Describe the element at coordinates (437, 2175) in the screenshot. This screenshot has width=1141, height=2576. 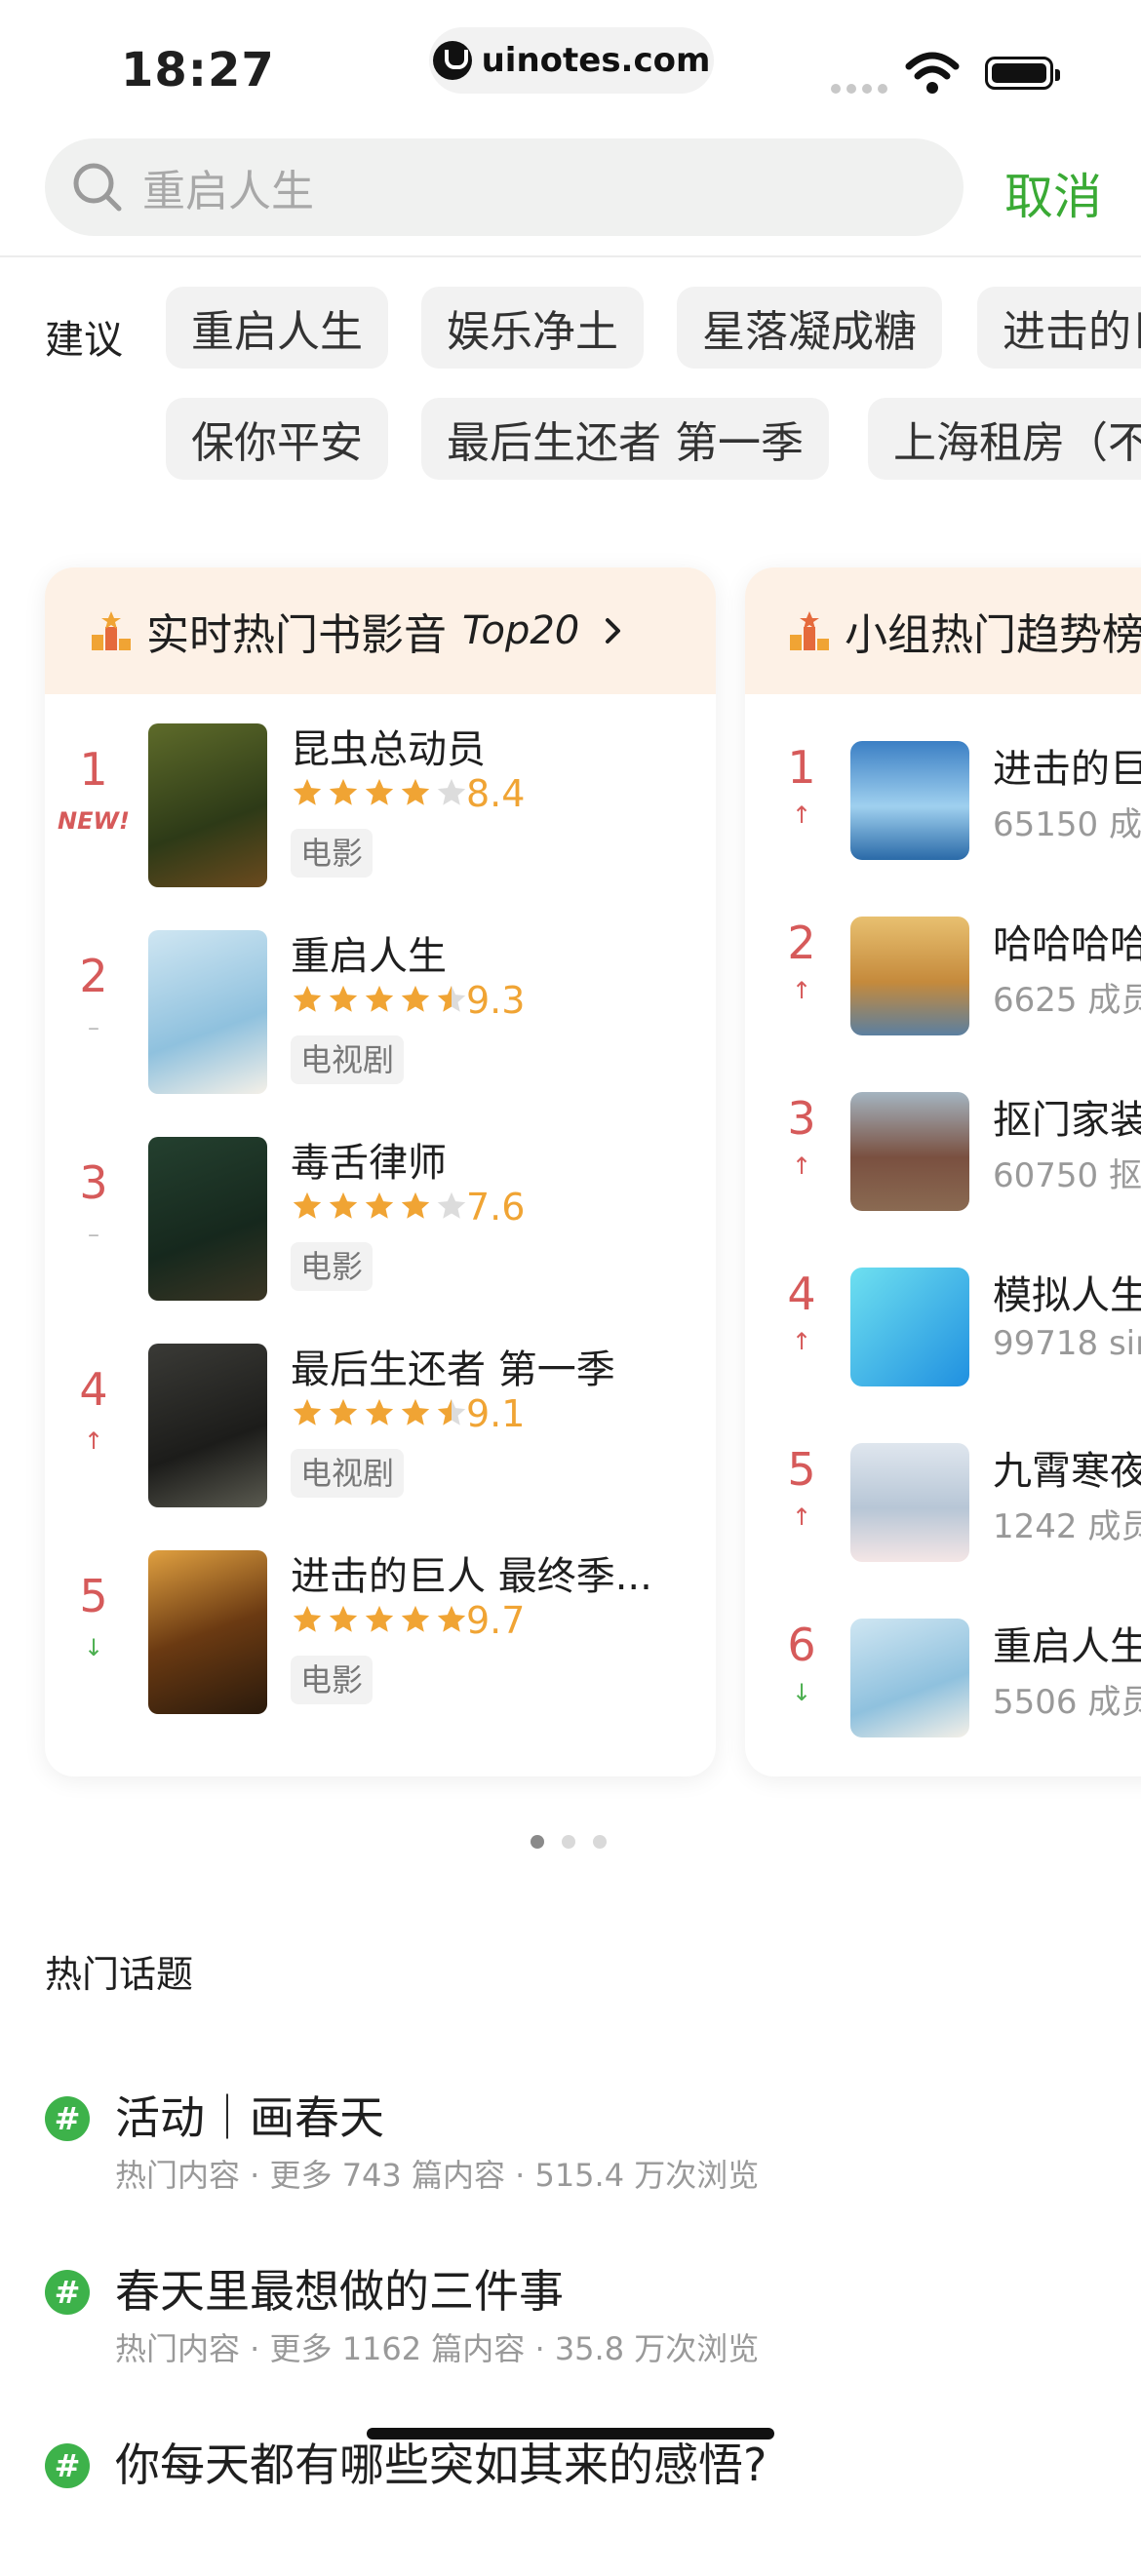
I see `topic-meta: 热门内容 · 更多 743 篇内容 · 515.4 万次浏览` at that location.